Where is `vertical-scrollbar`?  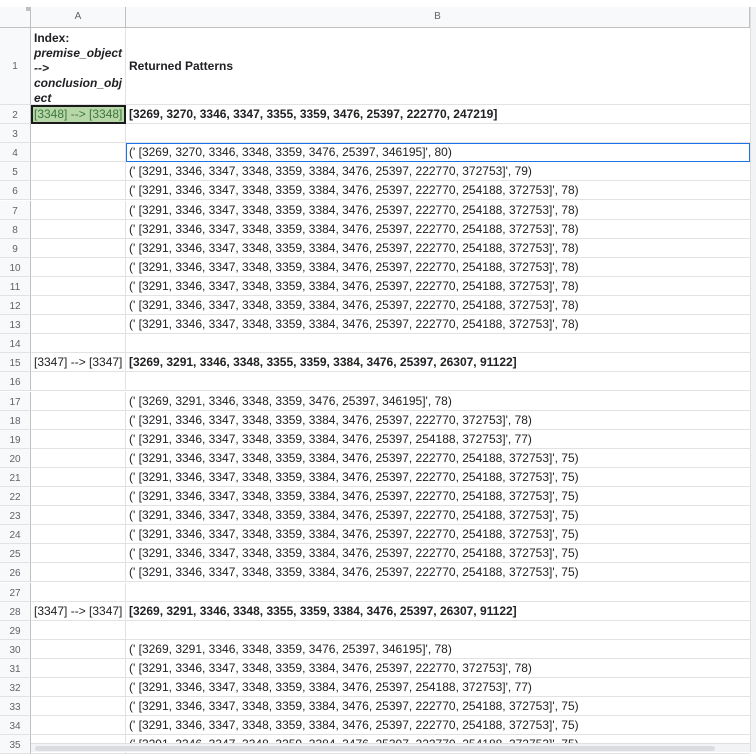
vertical-scrollbar is located at coordinates (753, 379).